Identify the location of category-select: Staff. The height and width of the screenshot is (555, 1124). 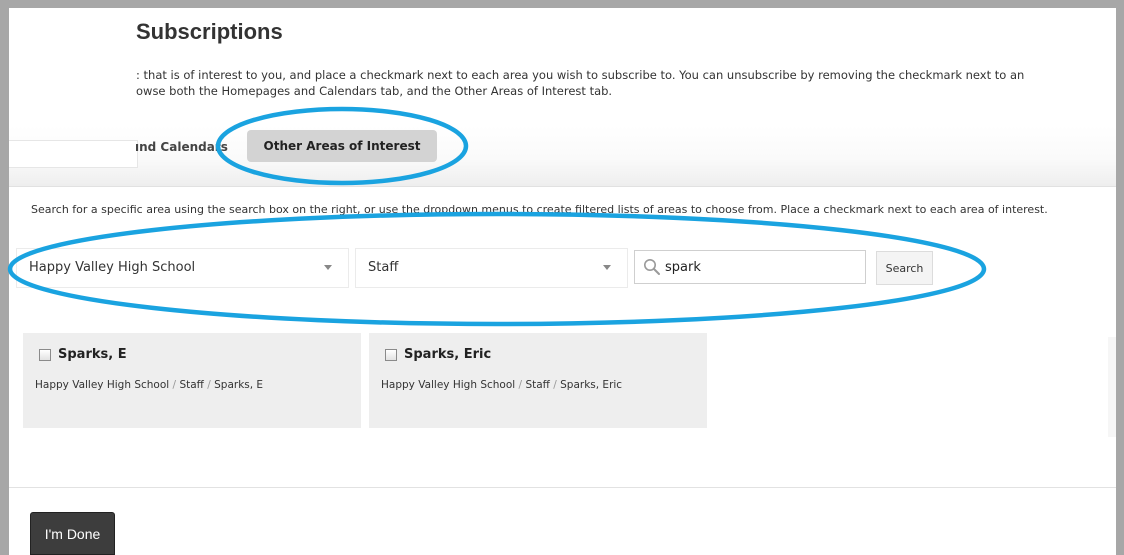
(491, 268).